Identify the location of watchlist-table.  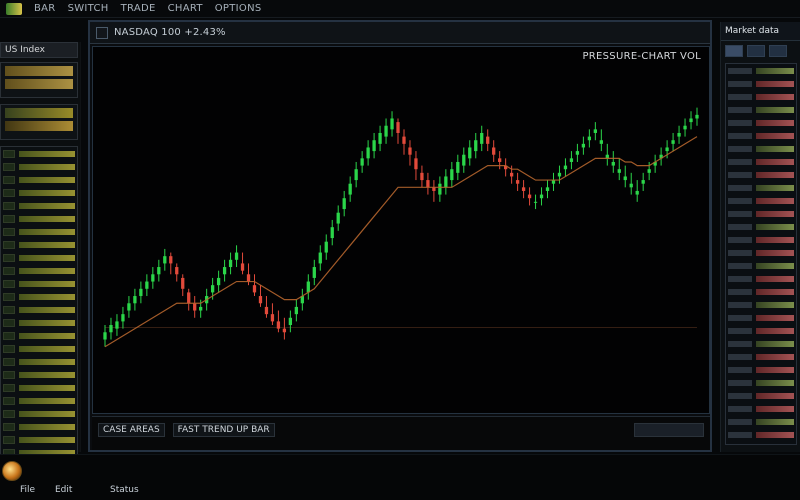
(39, 304).